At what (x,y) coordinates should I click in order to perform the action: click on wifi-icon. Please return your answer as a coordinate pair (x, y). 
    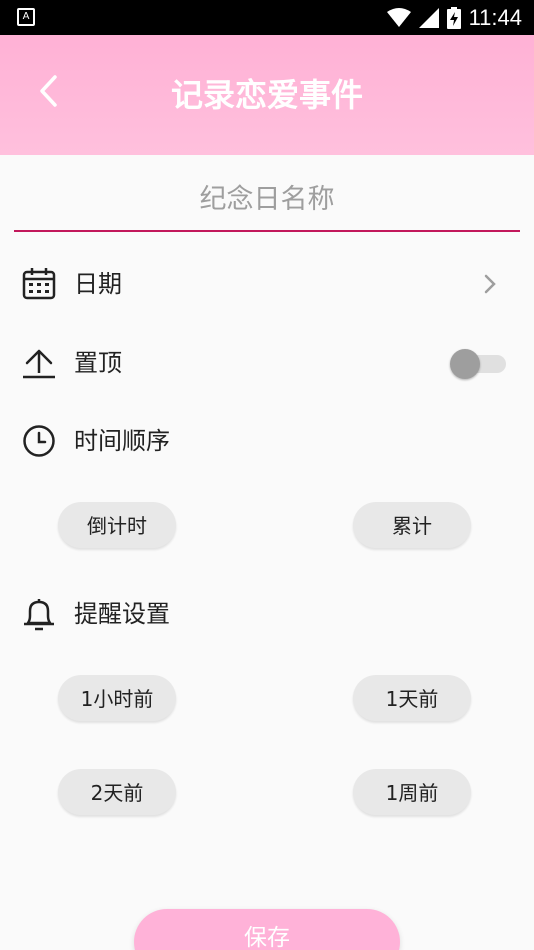
    Looking at the image, I should click on (398, 17).